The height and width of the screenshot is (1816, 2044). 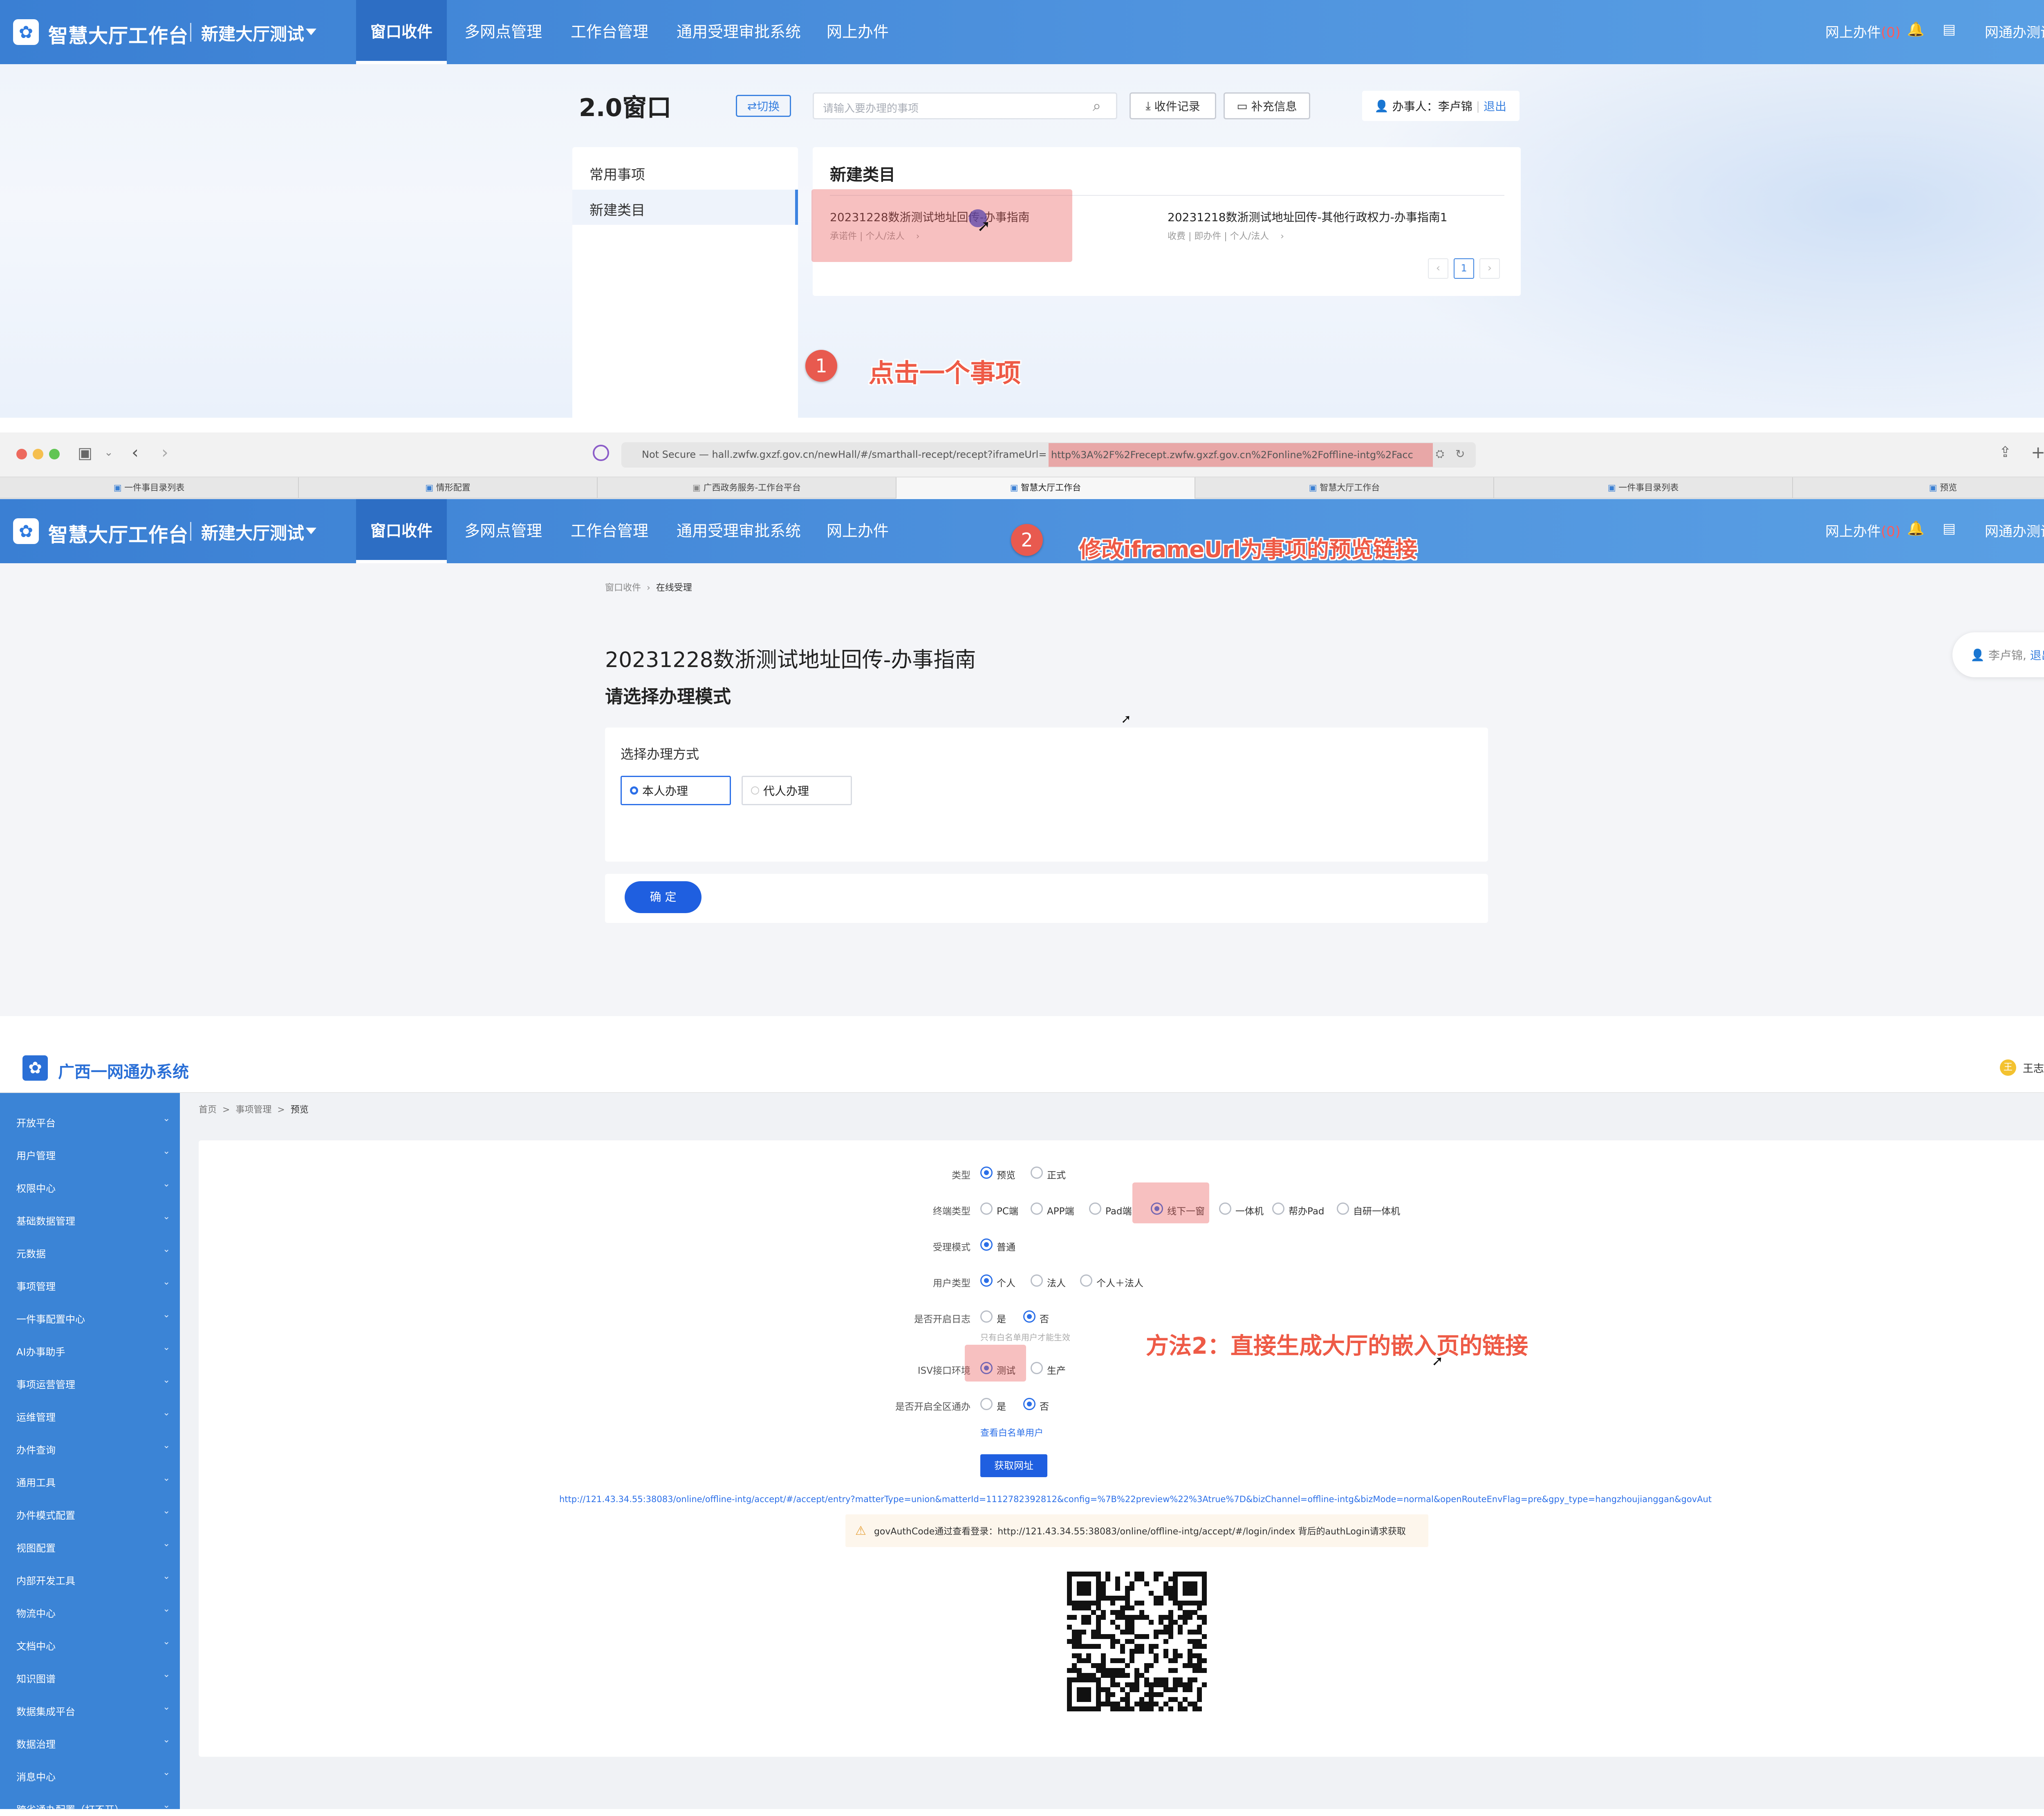 What do you see at coordinates (797, 790) in the screenshot?
I see `option-proxy: 代人办理` at bounding box center [797, 790].